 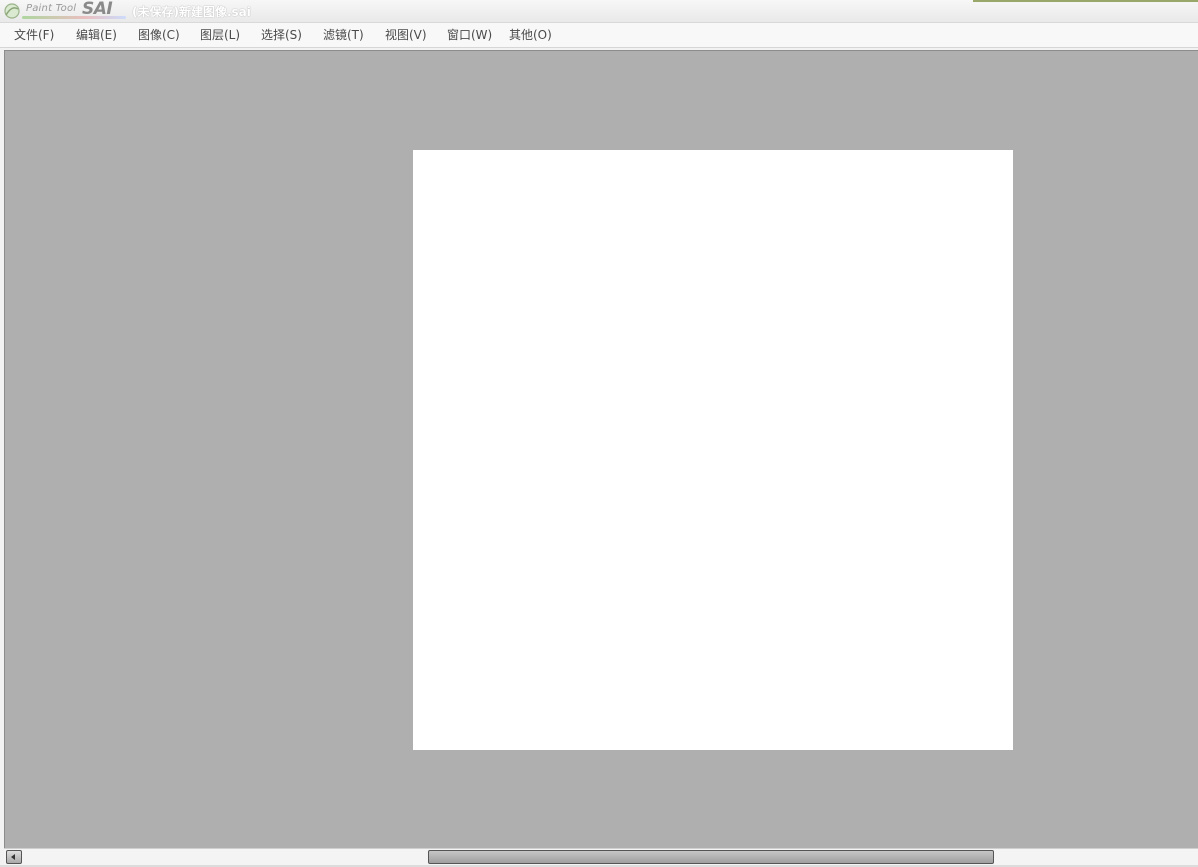 I want to click on logo-text-small: Paint Tool, so click(x=51, y=8).